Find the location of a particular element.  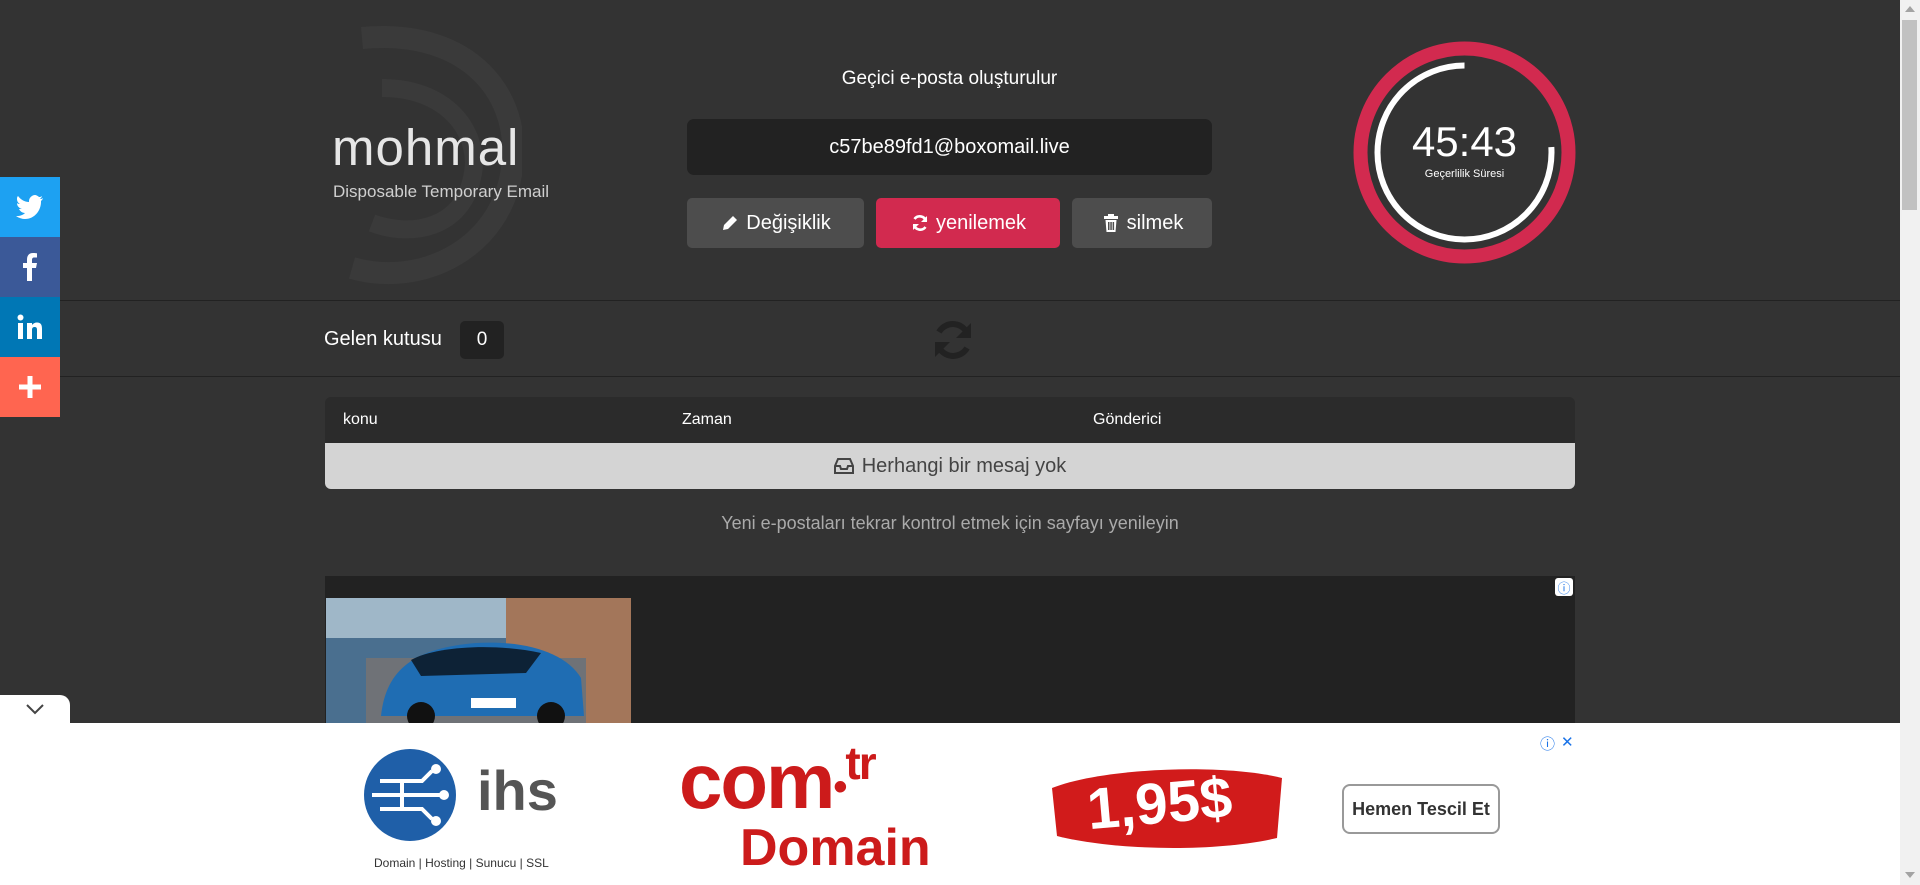

refresh-button: yenilemek is located at coordinates (968, 223).